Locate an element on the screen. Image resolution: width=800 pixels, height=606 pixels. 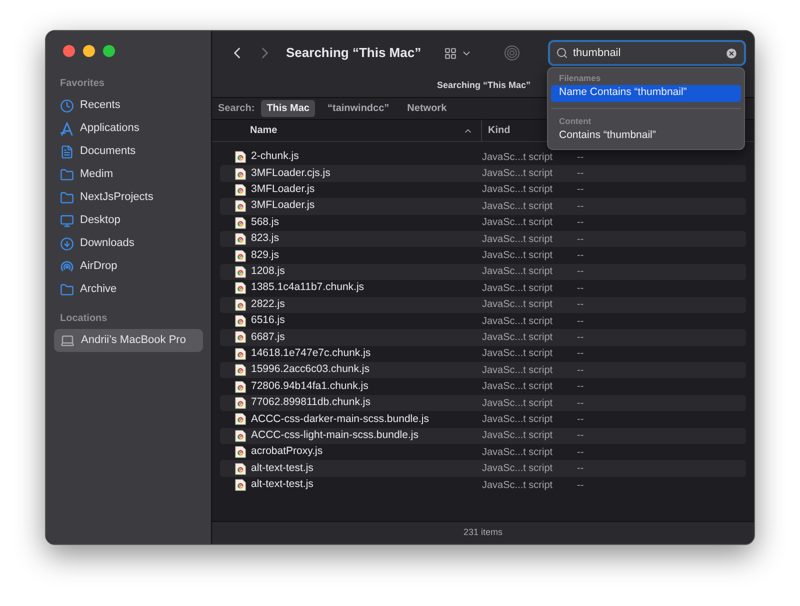
view-options-button is located at coordinates (457, 53).